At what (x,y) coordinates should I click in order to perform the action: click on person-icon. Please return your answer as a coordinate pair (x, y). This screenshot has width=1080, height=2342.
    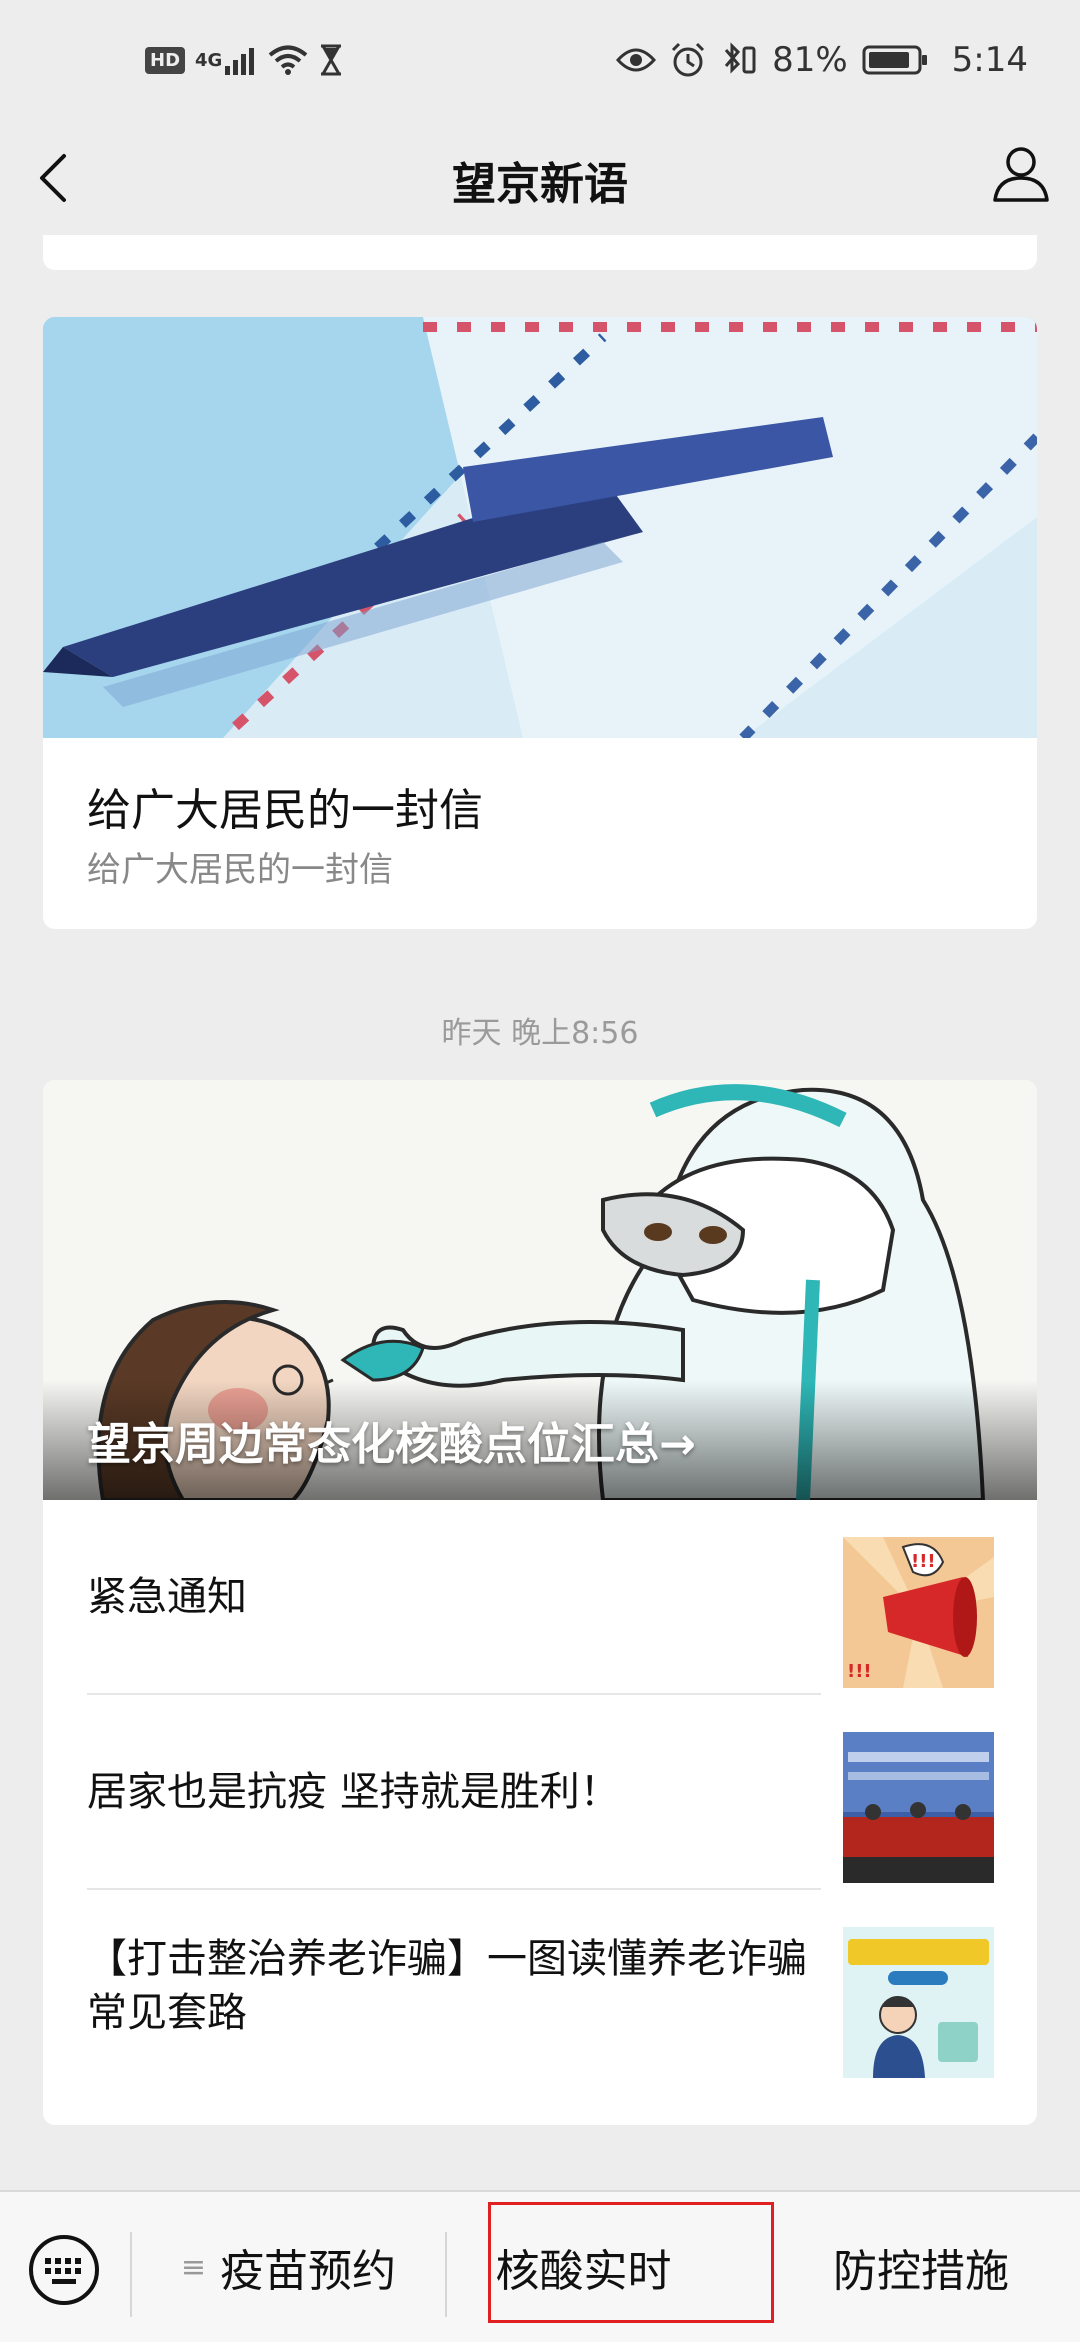
    Looking at the image, I should click on (1021, 174).